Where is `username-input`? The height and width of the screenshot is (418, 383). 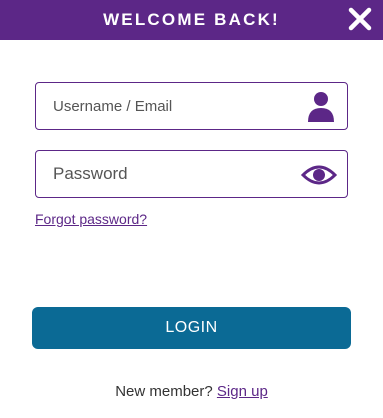
username-input is located at coordinates (191, 106).